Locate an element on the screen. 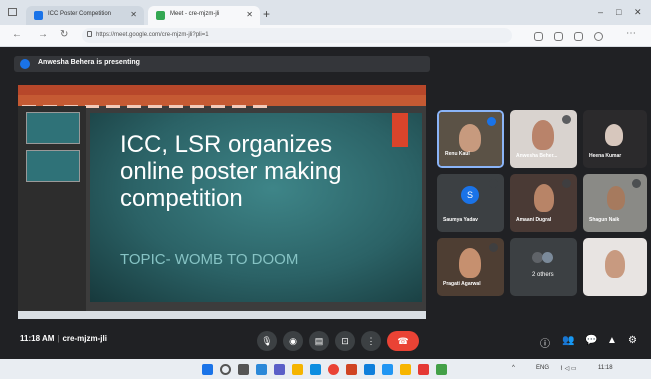  participant-video is located at coordinates (543, 267).